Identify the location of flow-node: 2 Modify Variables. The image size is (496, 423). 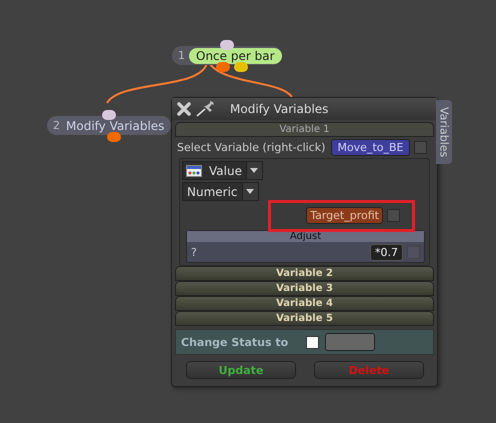
(109, 125).